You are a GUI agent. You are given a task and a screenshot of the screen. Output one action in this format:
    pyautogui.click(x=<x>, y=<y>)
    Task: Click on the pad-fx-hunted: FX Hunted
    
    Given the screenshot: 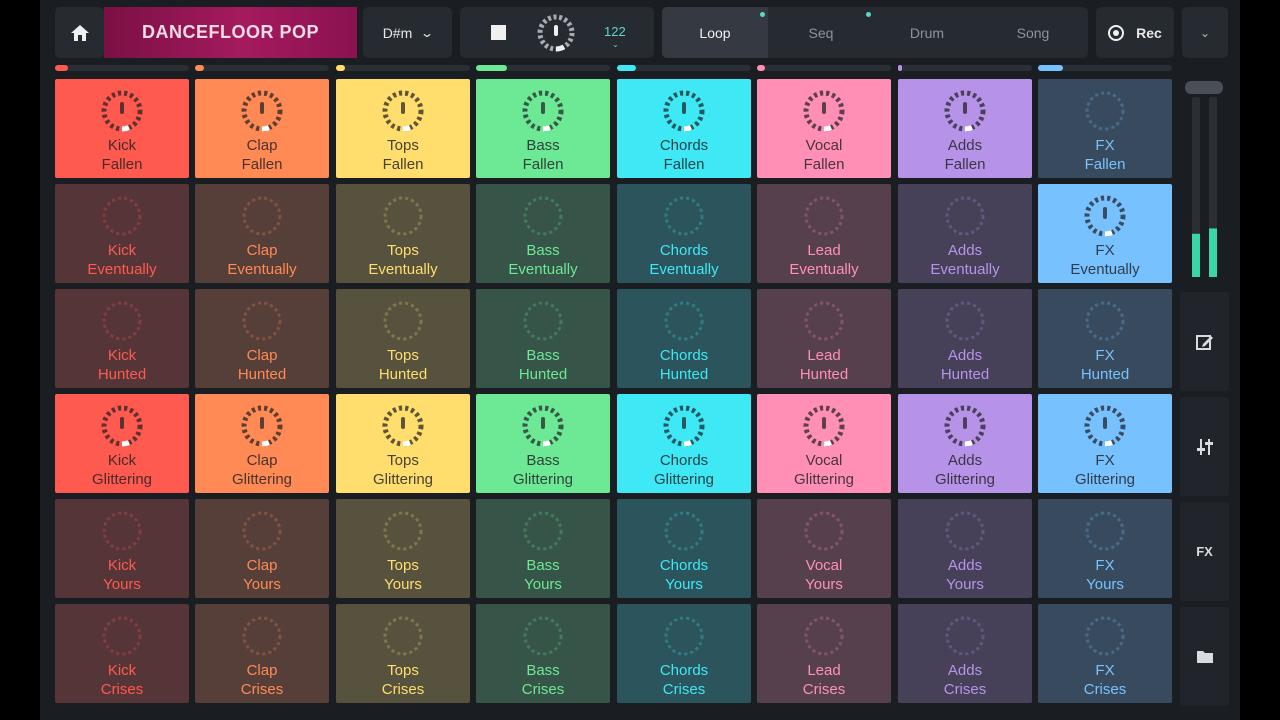 What is the action you would take?
    pyautogui.click(x=1105, y=338)
    